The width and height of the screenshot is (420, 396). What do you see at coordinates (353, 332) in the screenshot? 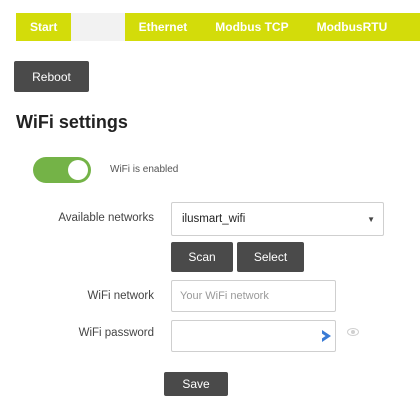
I see `eye-icon` at bounding box center [353, 332].